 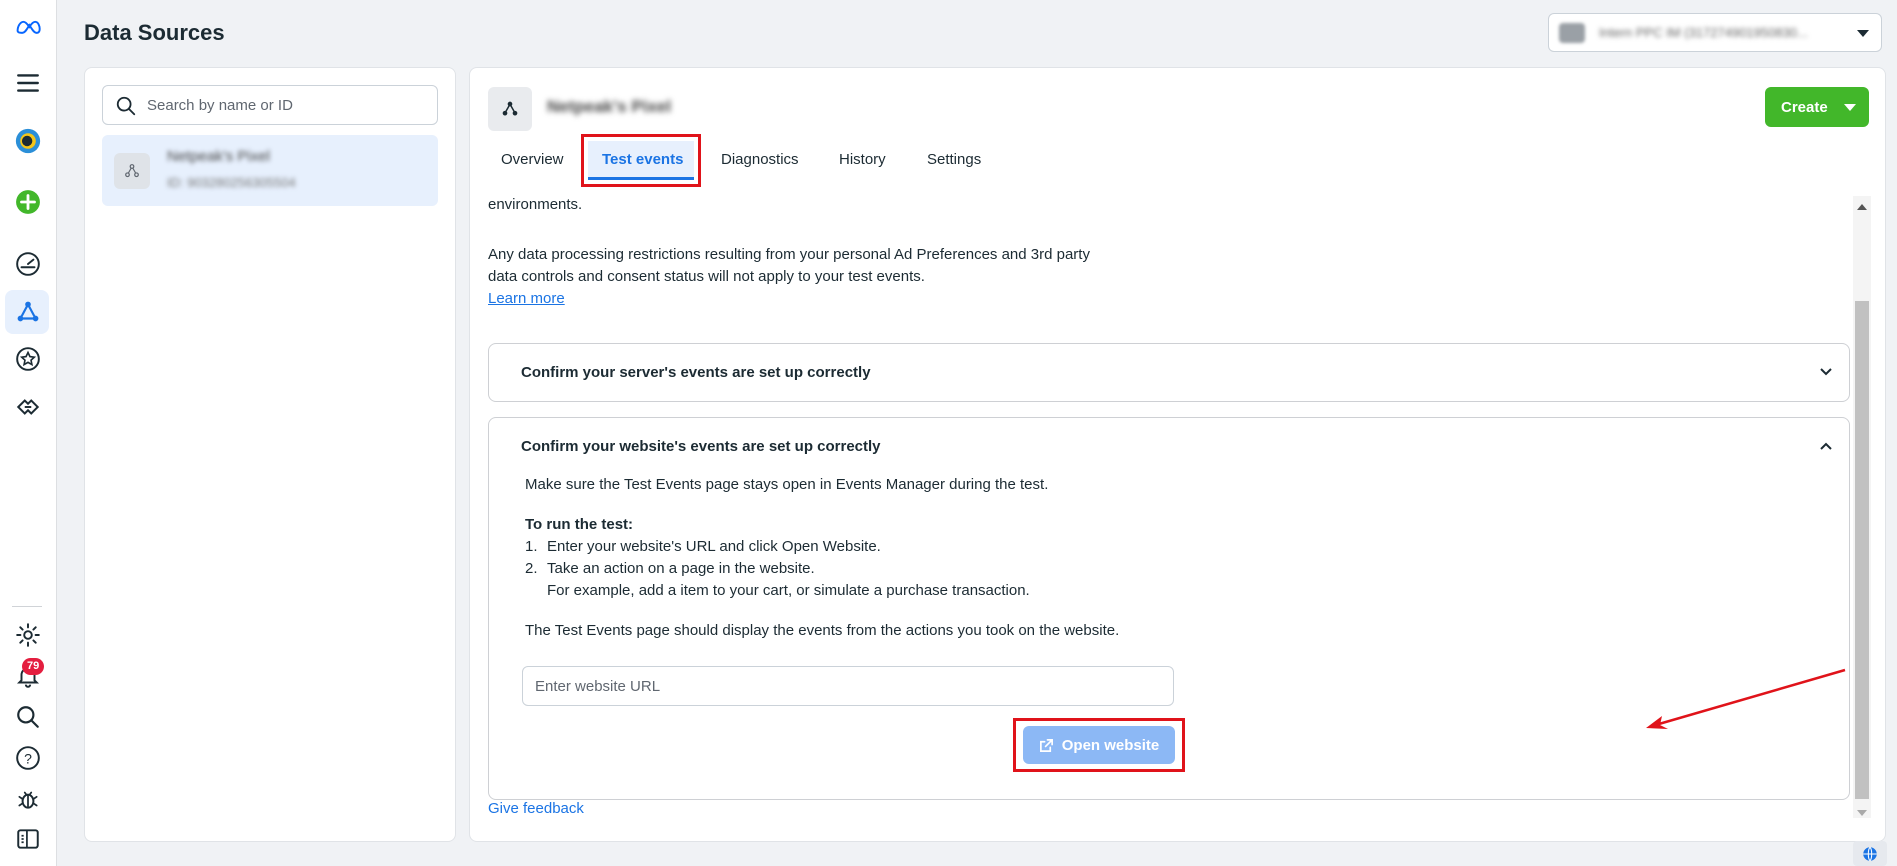 What do you see at coordinates (526, 298) in the screenshot?
I see `learn-more-link: Learn more` at bounding box center [526, 298].